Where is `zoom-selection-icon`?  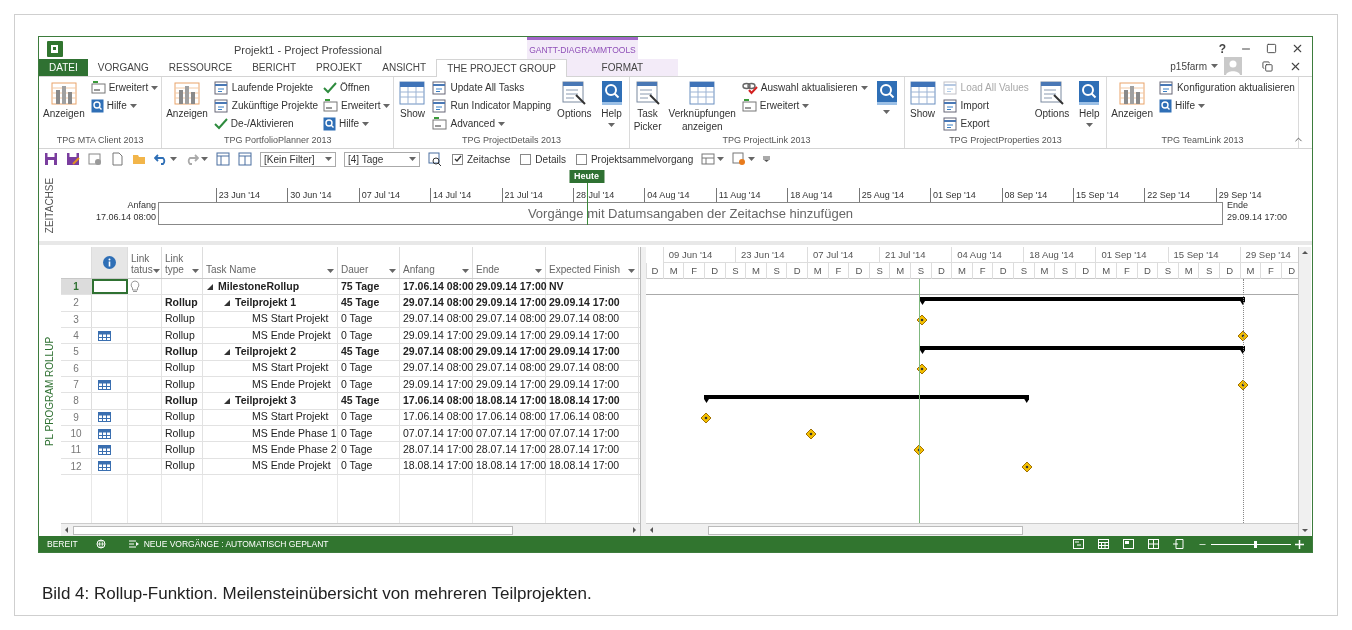
zoom-selection-icon is located at coordinates (435, 159).